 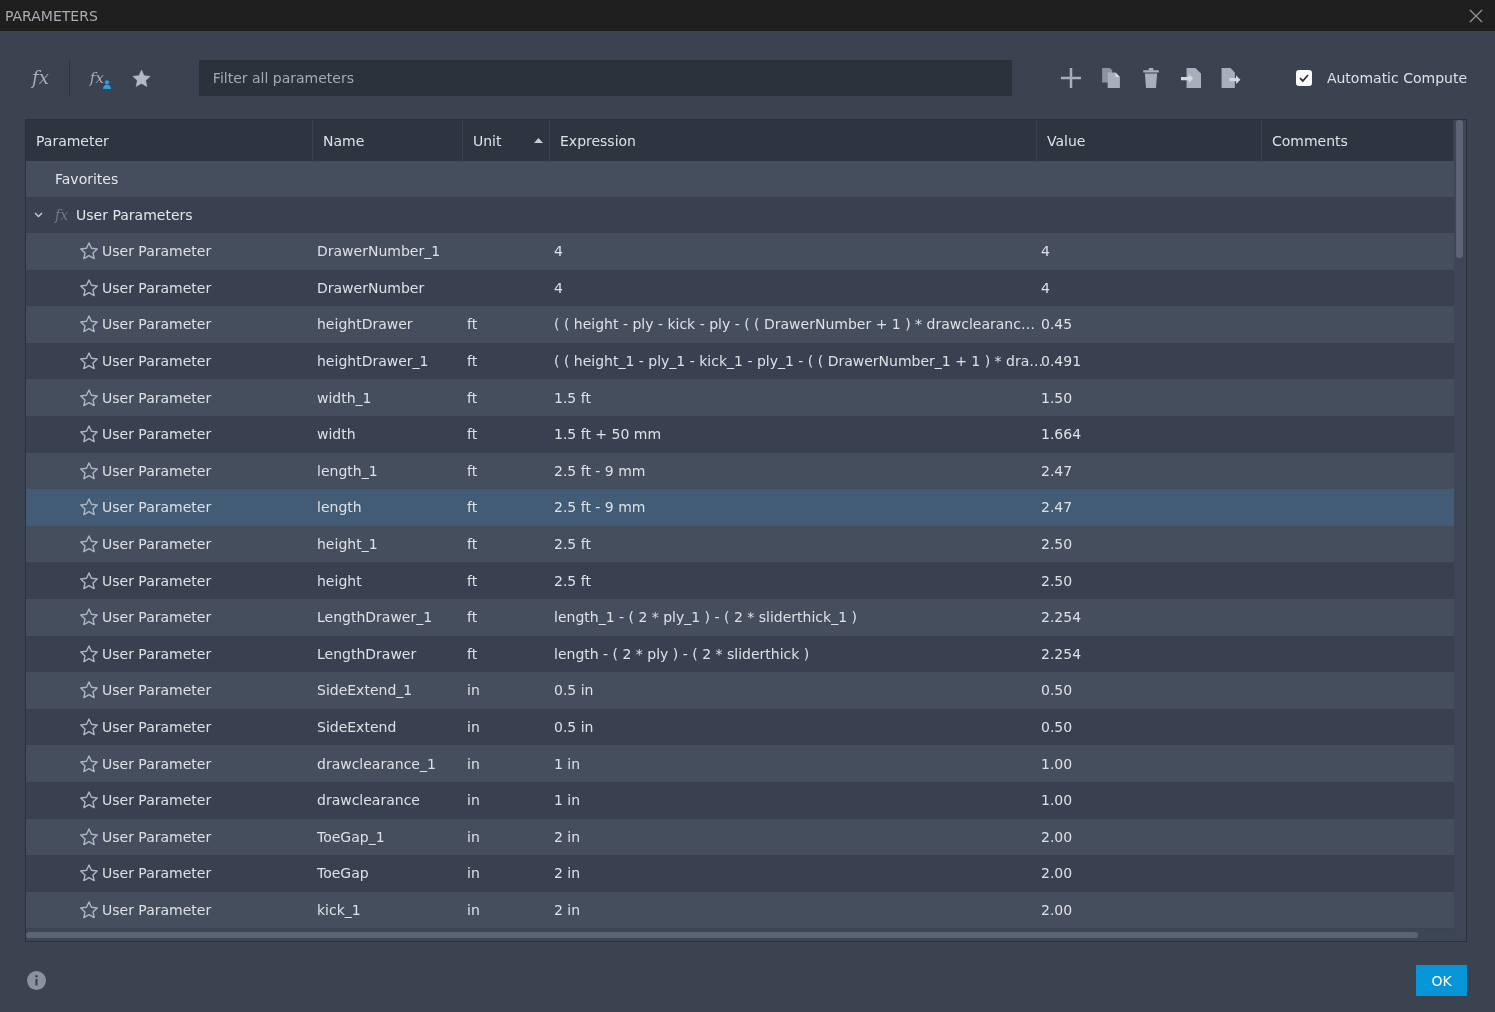 What do you see at coordinates (347, 544) in the screenshot?
I see `name-cell: height_1` at bounding box center [347, 544].